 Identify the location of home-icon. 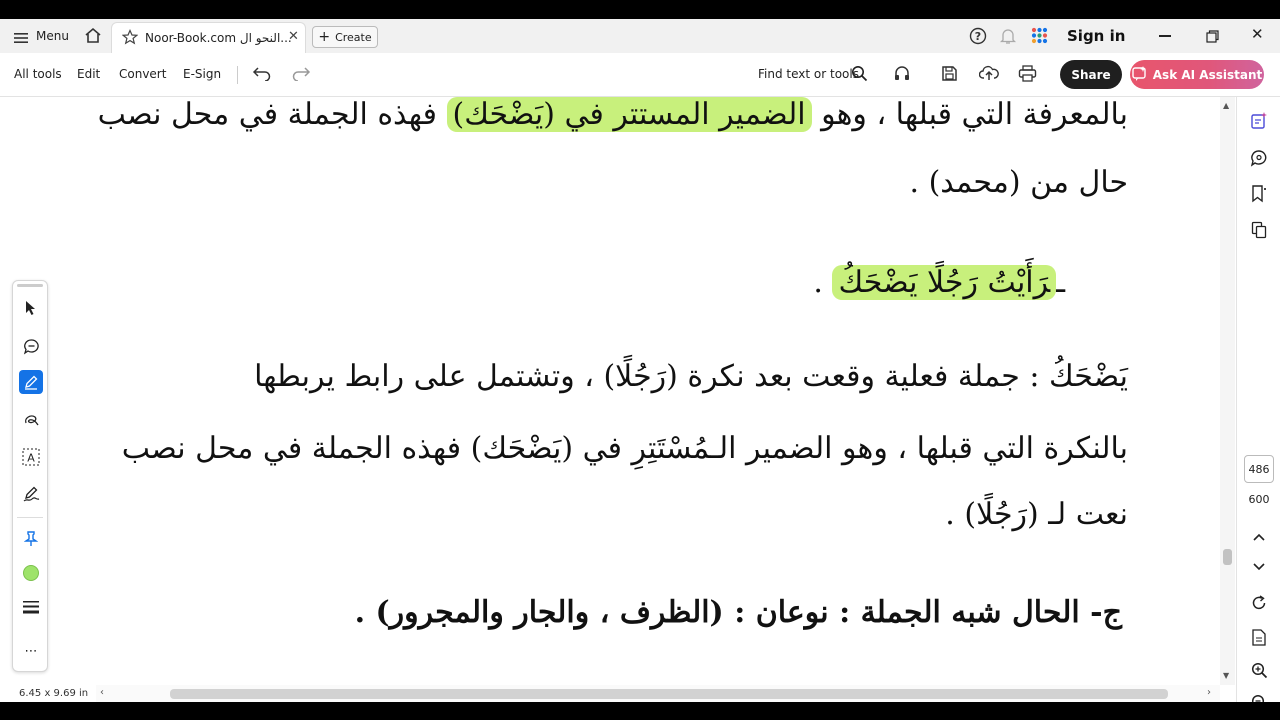
(93, 37).